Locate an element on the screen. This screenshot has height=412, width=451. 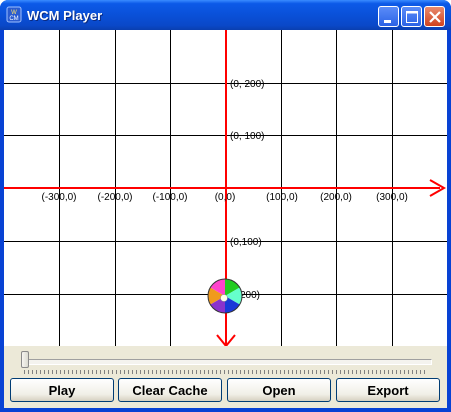
timeline-slider is located at coordinates (227, 362).